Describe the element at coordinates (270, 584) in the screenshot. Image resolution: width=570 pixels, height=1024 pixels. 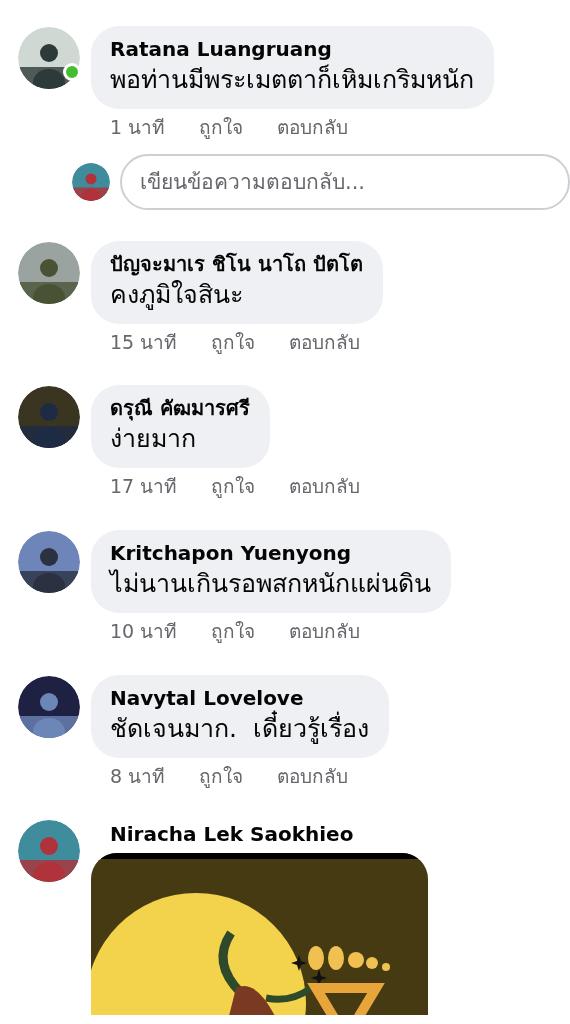
I see `comment-text: ไม่นานเกินรอพสกหนักแผ่นดิน` at that location.